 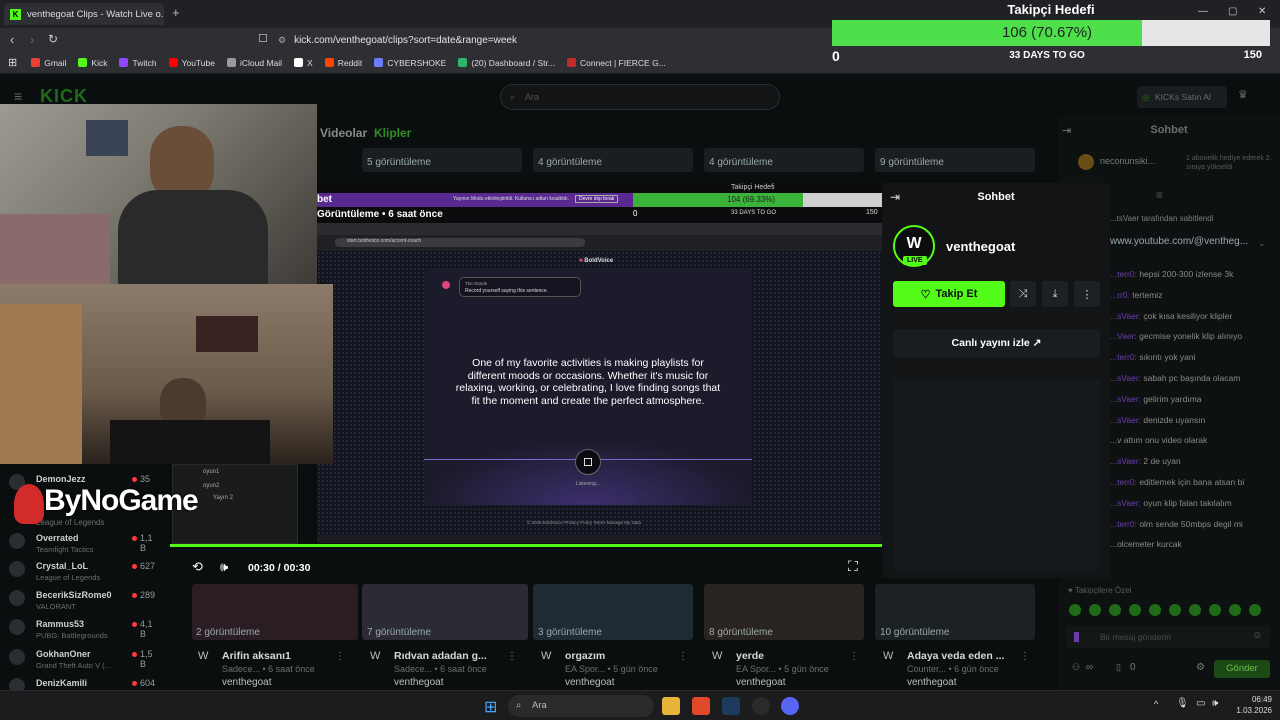 What do you see at coordinates (640, 97) in the screenshot?
I see `search-input: ⌕ Ara` at bounding box center [640, 97].